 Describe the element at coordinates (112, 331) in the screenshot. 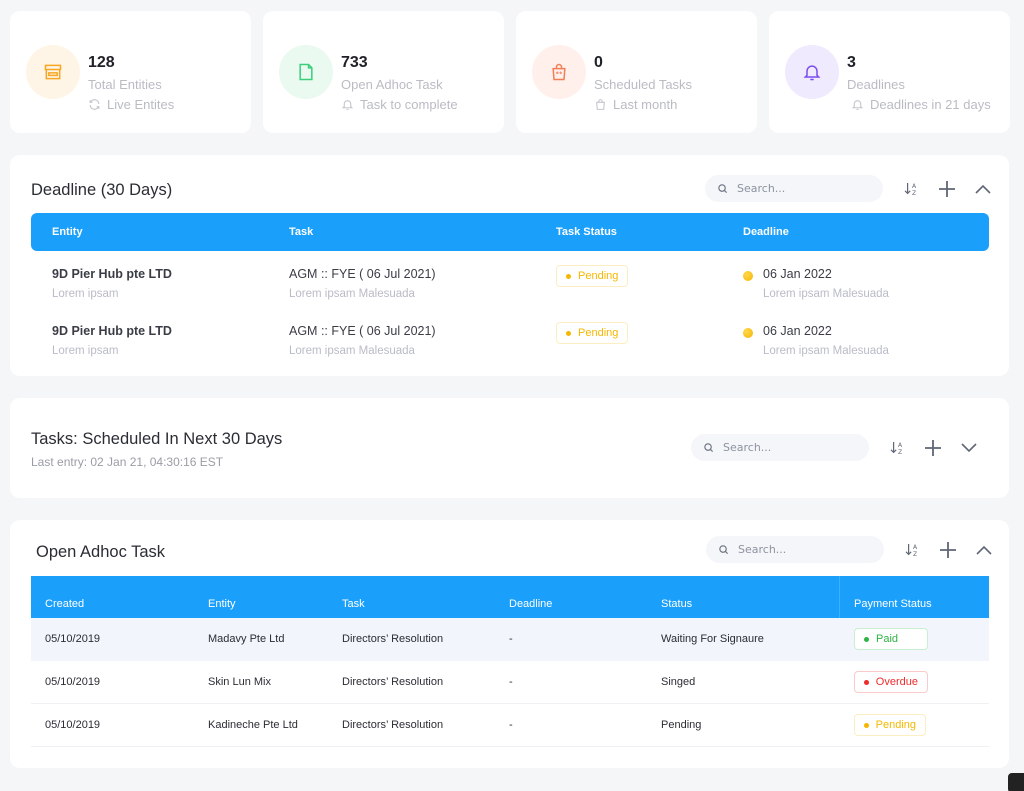

I see `entity-name: 9D Pier Hub pte LTD` at that location.